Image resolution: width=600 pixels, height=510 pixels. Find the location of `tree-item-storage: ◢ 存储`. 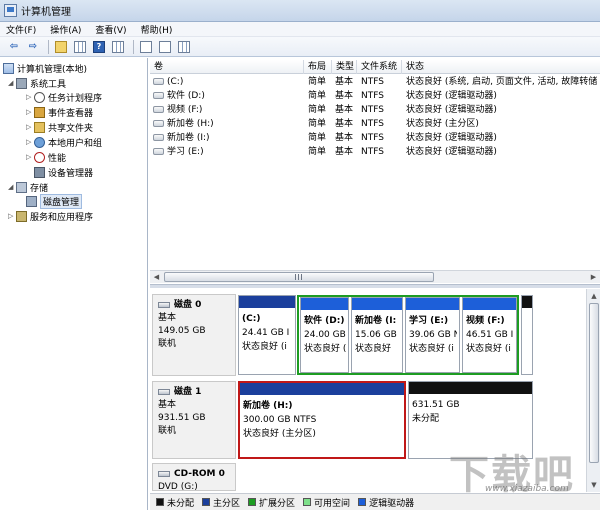

tree-item-storage: ◢ 存储 is located at coordinates (28, 187).